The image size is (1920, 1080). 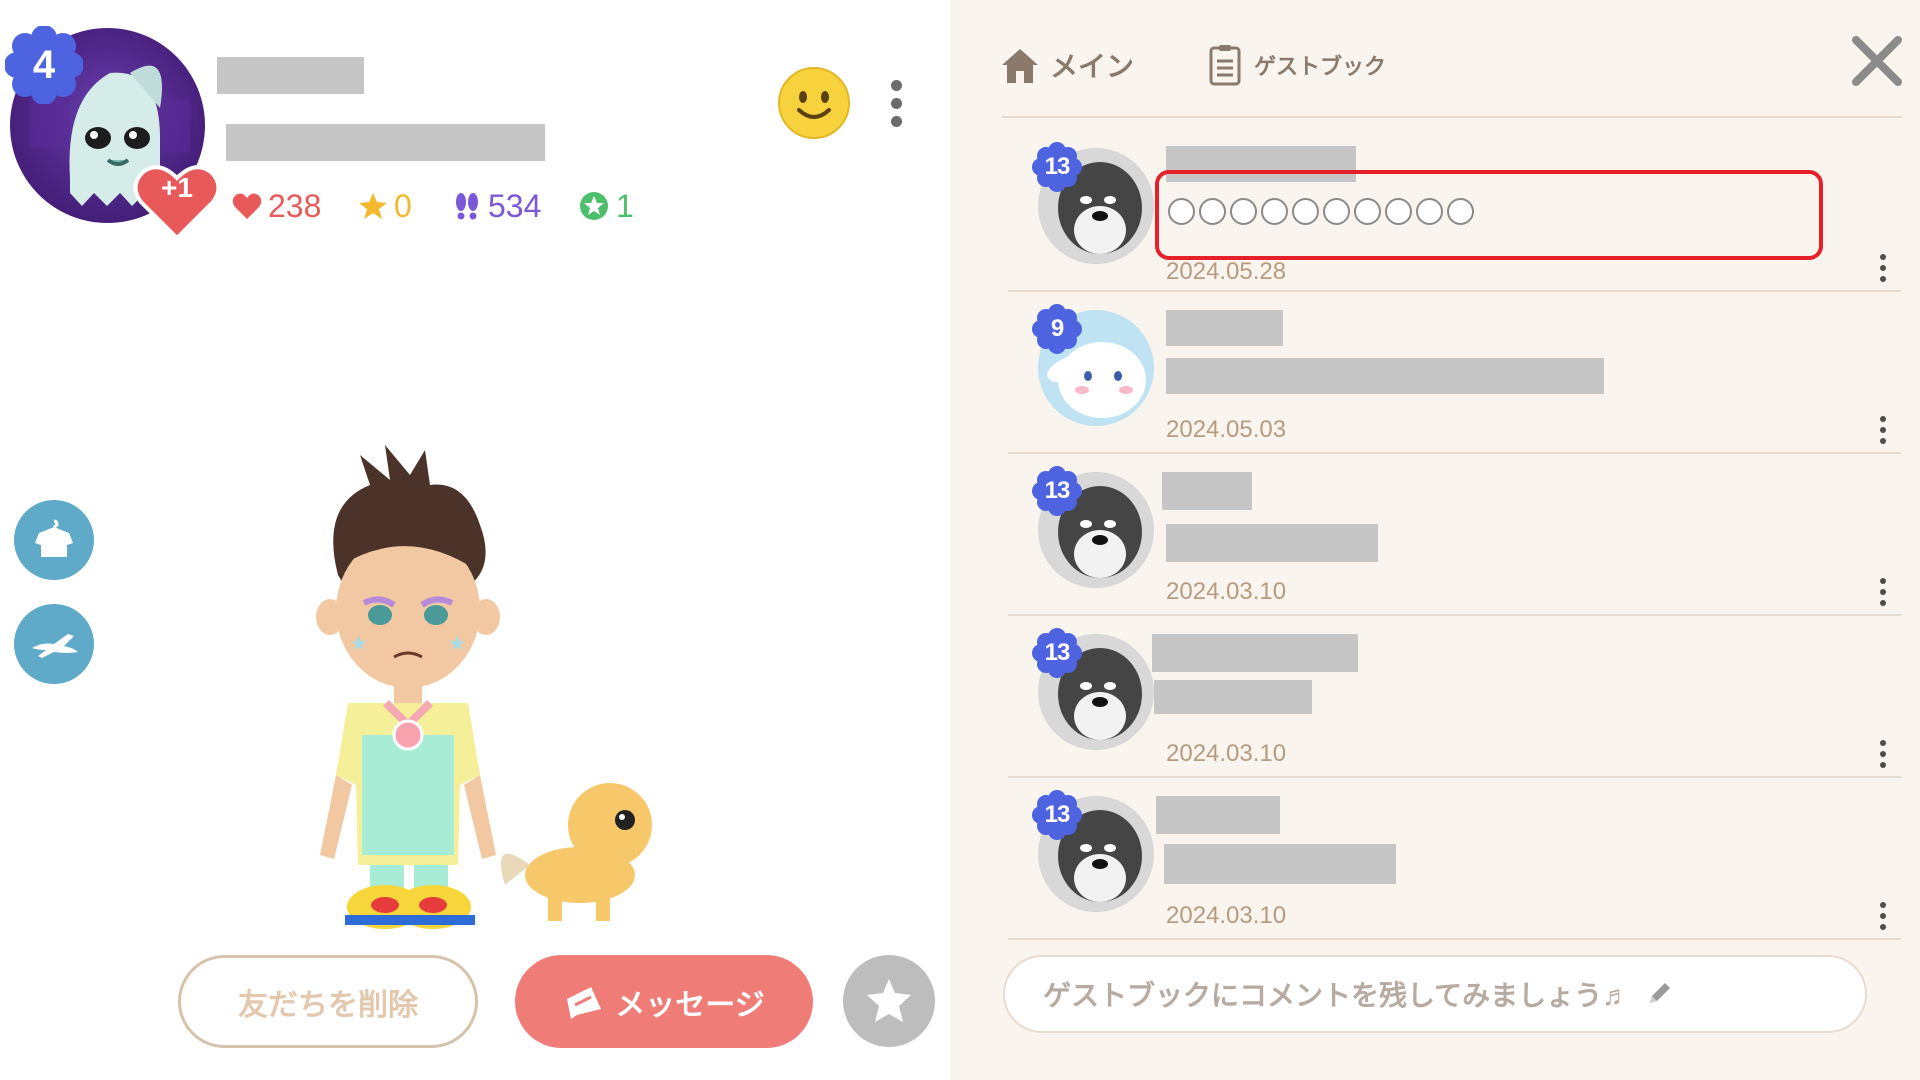 I want to click on profile-level: 4, so click(x=44, y=64).